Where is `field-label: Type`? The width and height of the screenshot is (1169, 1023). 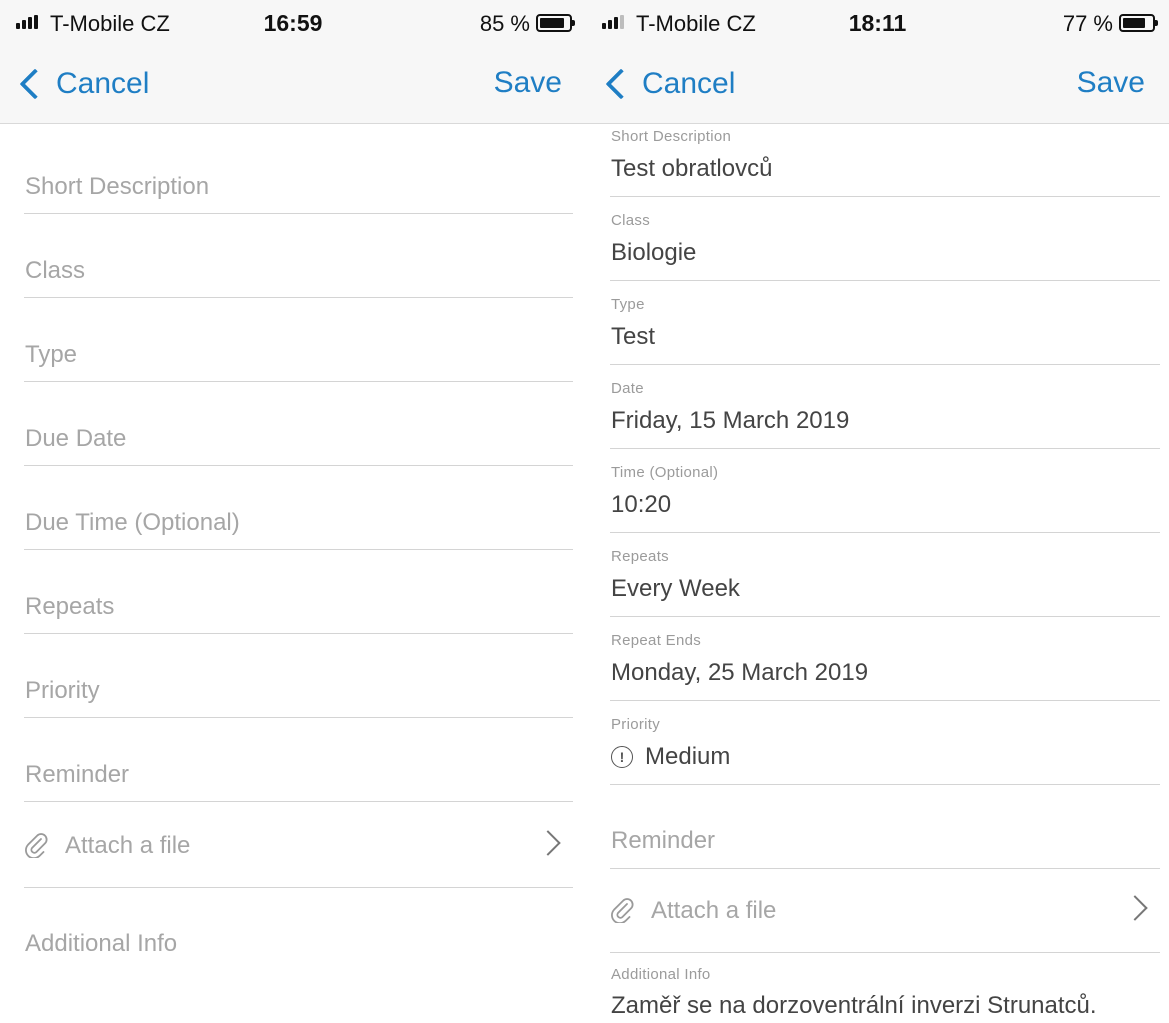
field-label: Type is located at coordinates (628, 304).